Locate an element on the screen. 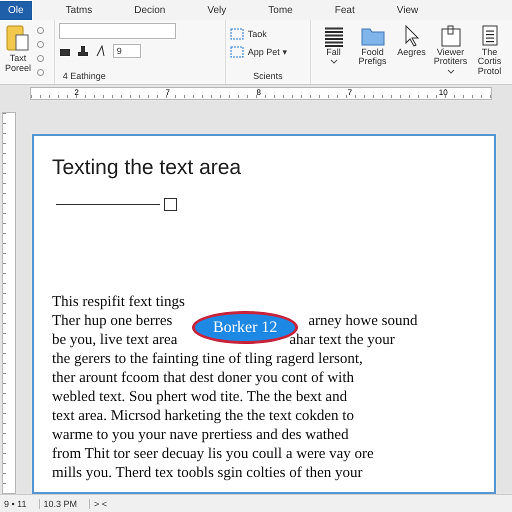 This screenshot has height=512, width=512. body-text: be you, live text area is located at coordinates (115, 340).